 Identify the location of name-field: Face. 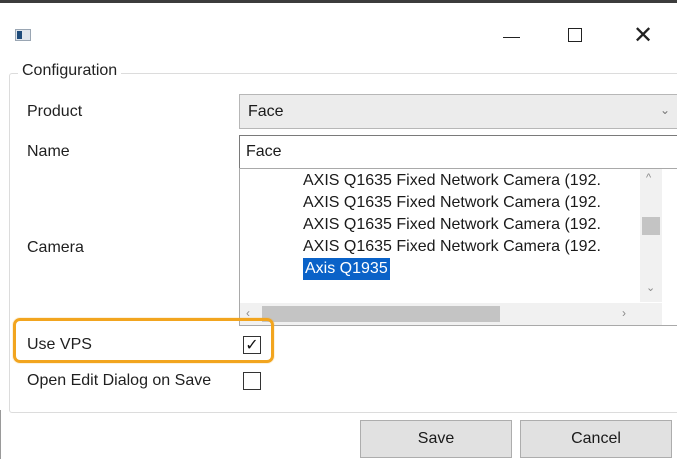
(458, 152).